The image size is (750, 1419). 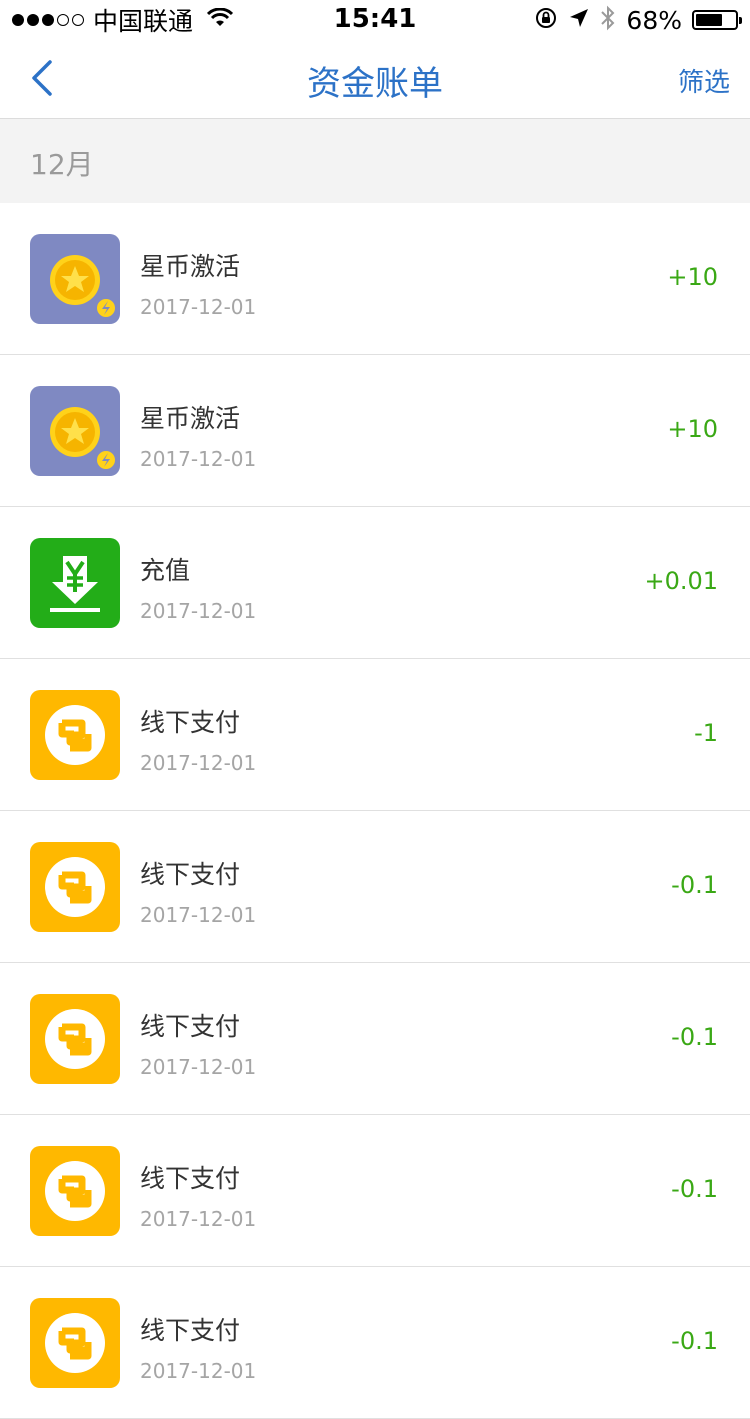 What do you see at coordinates (165, 570) in the screenshot?
I see `transaction-title: 充值` at bounding box center [165, 570].